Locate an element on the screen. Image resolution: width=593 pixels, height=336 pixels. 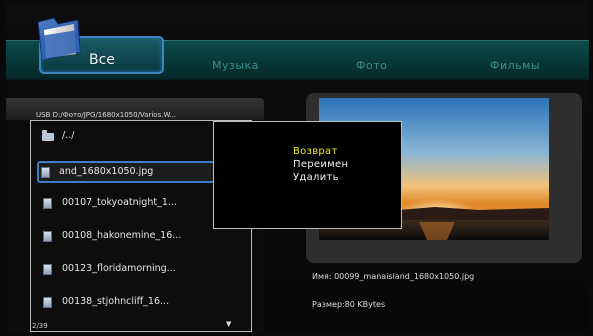
menu-item-back: Возврат is located at coordinates (315, 151).